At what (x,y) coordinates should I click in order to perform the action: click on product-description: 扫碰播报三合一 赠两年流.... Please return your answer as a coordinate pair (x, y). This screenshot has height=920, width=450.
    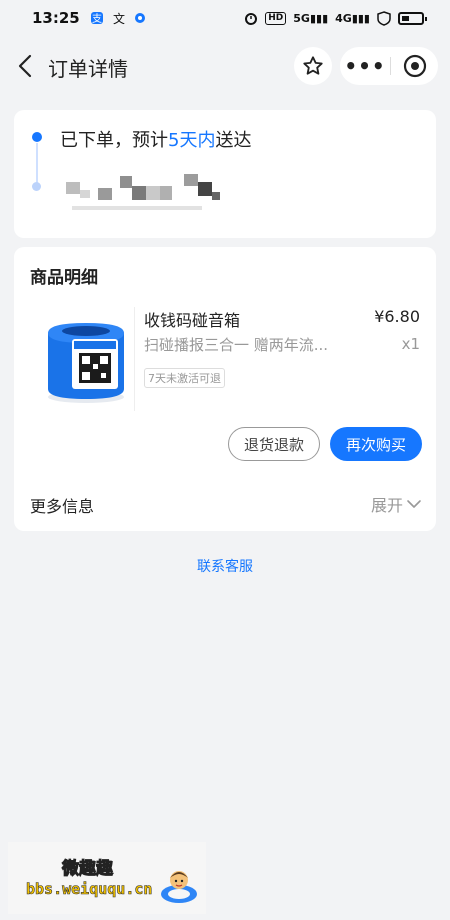
    Looking at the image, I should click on (236, 345).